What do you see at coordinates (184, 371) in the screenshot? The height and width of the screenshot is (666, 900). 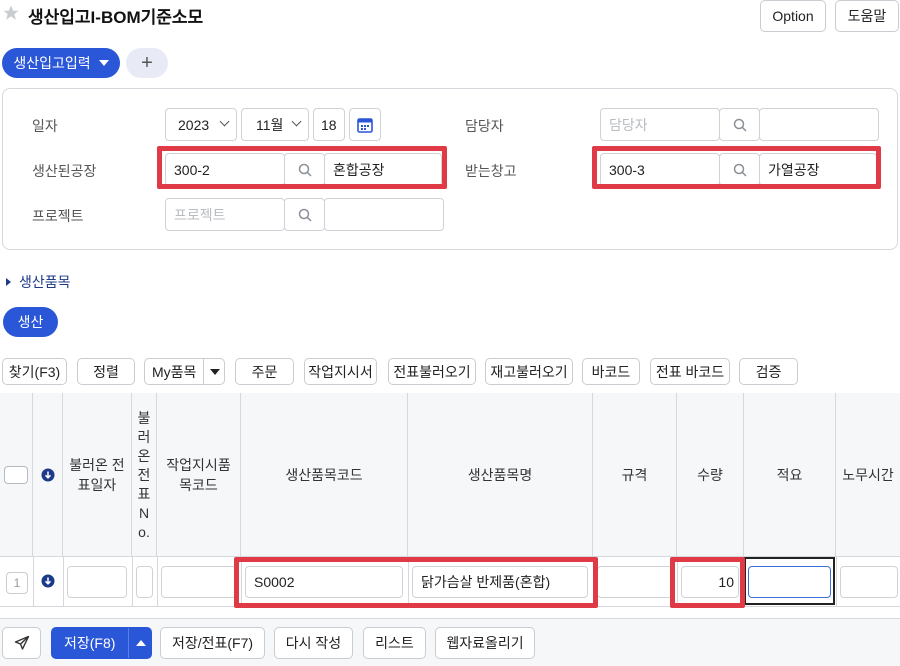 I see `my-items-button: My품목` at bounding box center [184, 371].